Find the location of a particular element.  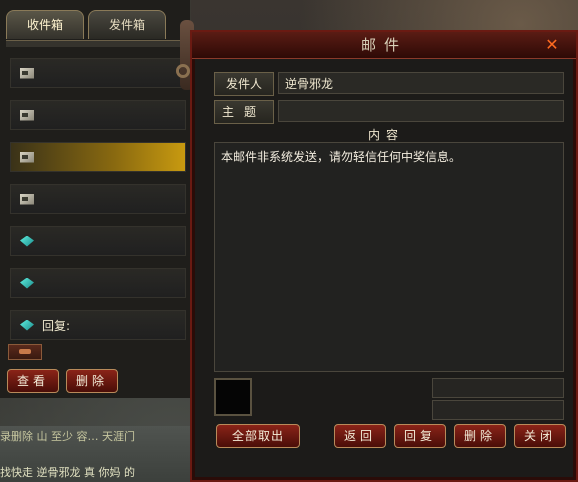

delete-mail-button: 删除 is located at coordinates (92, 381).